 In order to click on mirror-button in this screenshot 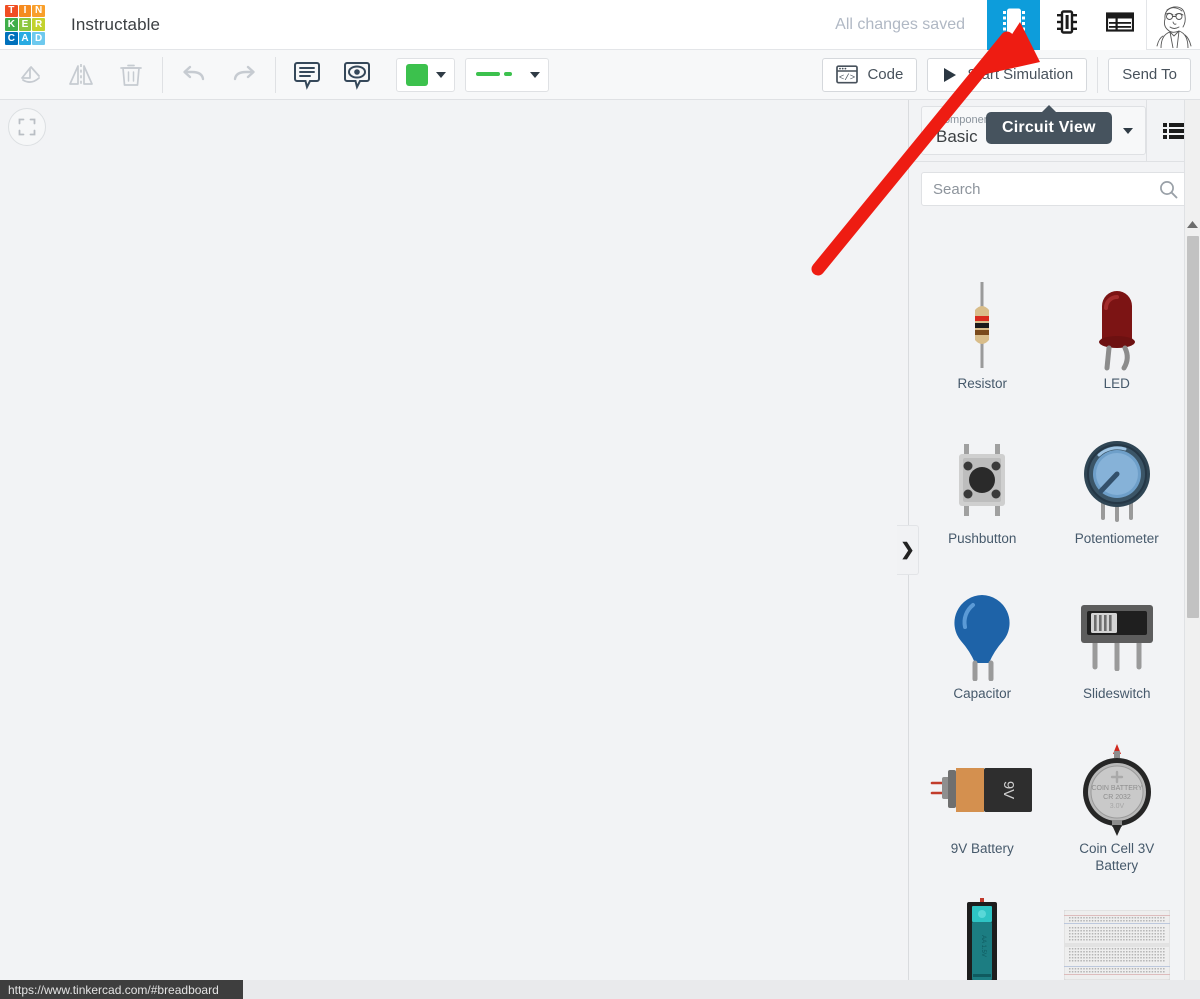, I will do `click(81, 75)`.